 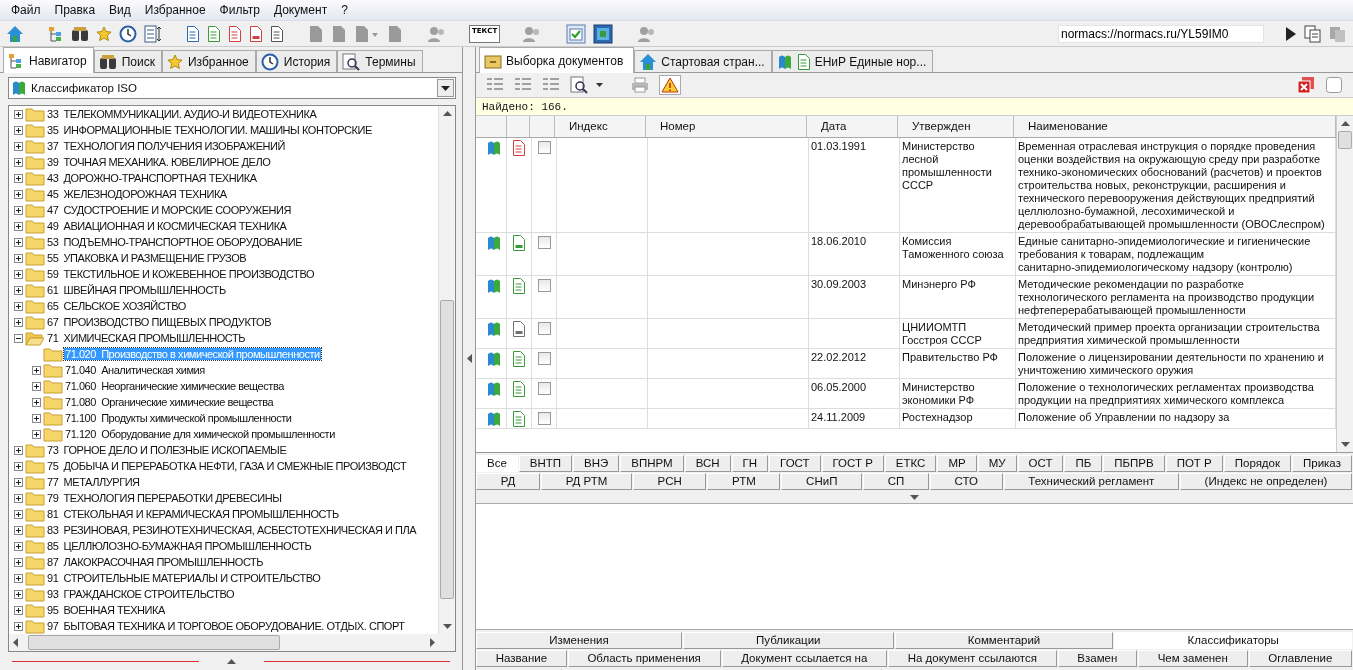 I want to click on tree-item: 67 ПРОИЗВОДСТВО ПИЩЕВЫХ ПРОДУКТОВ, so click(x=159, y=322).